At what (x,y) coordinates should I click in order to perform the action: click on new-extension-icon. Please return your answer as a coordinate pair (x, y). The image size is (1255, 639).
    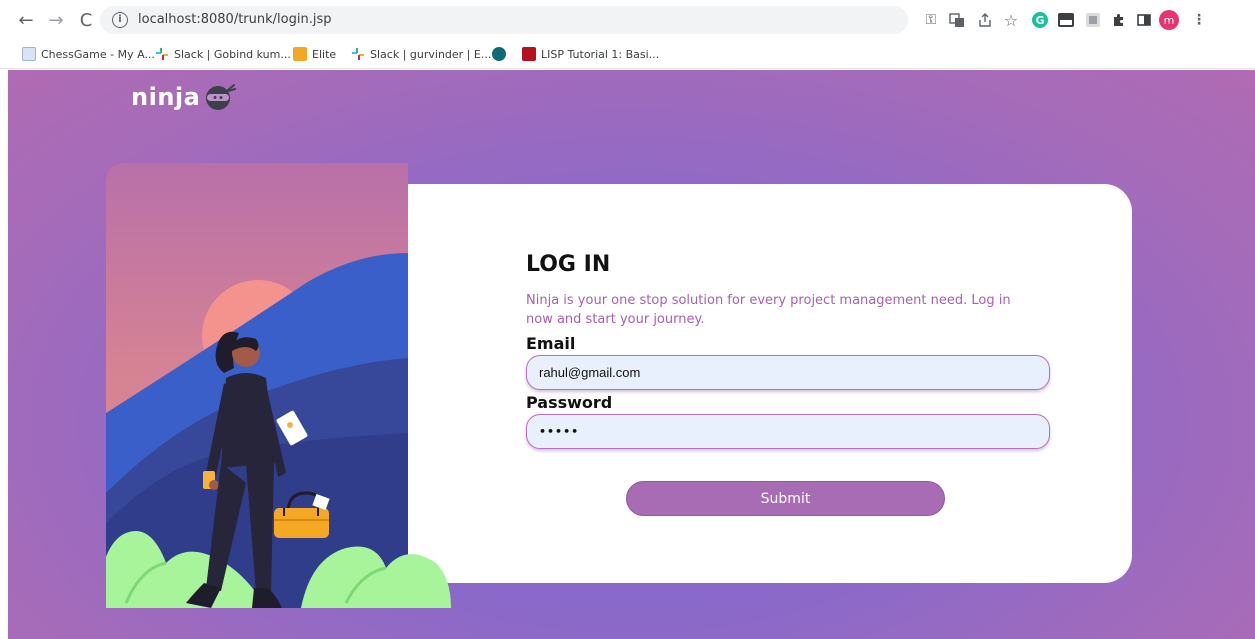
    Looking at the image, I should click on (1066, 20).